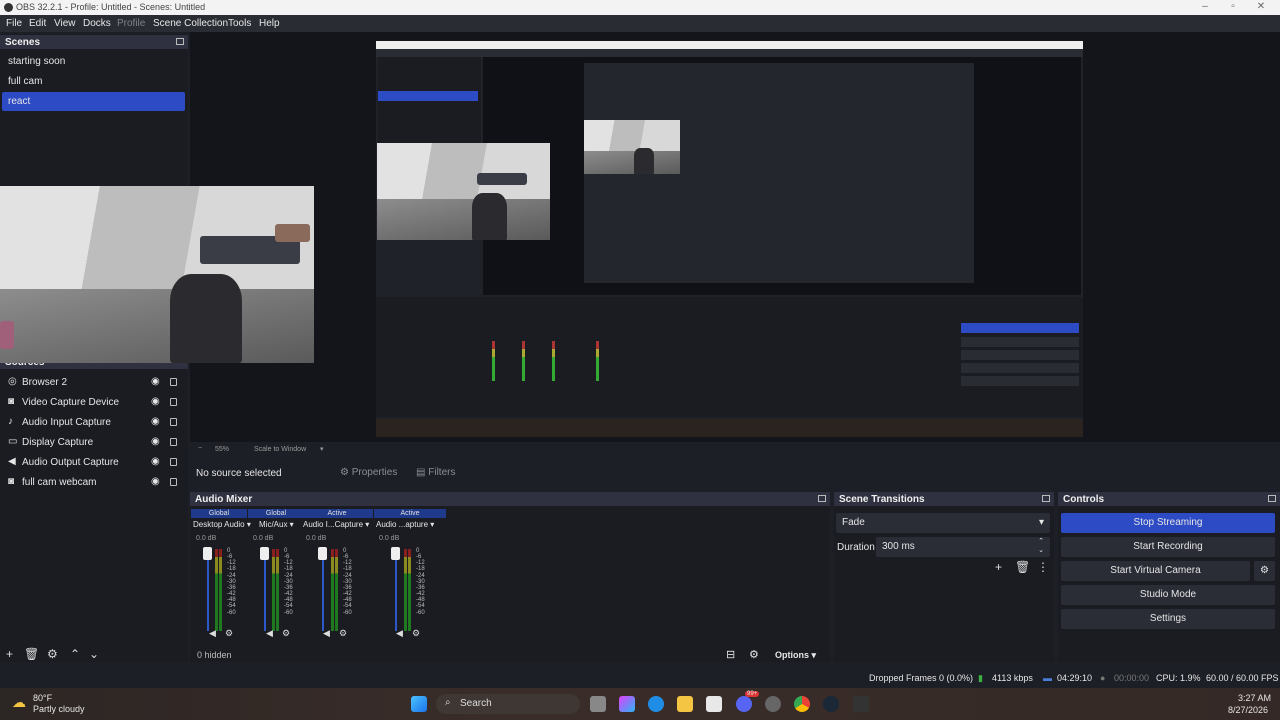 The width and height of the screenshot is (1280, 720). Describe the element at coordinates (336, 524) in the screenshot. I see `channel-name: Audio I...Capture ▾` at that location.